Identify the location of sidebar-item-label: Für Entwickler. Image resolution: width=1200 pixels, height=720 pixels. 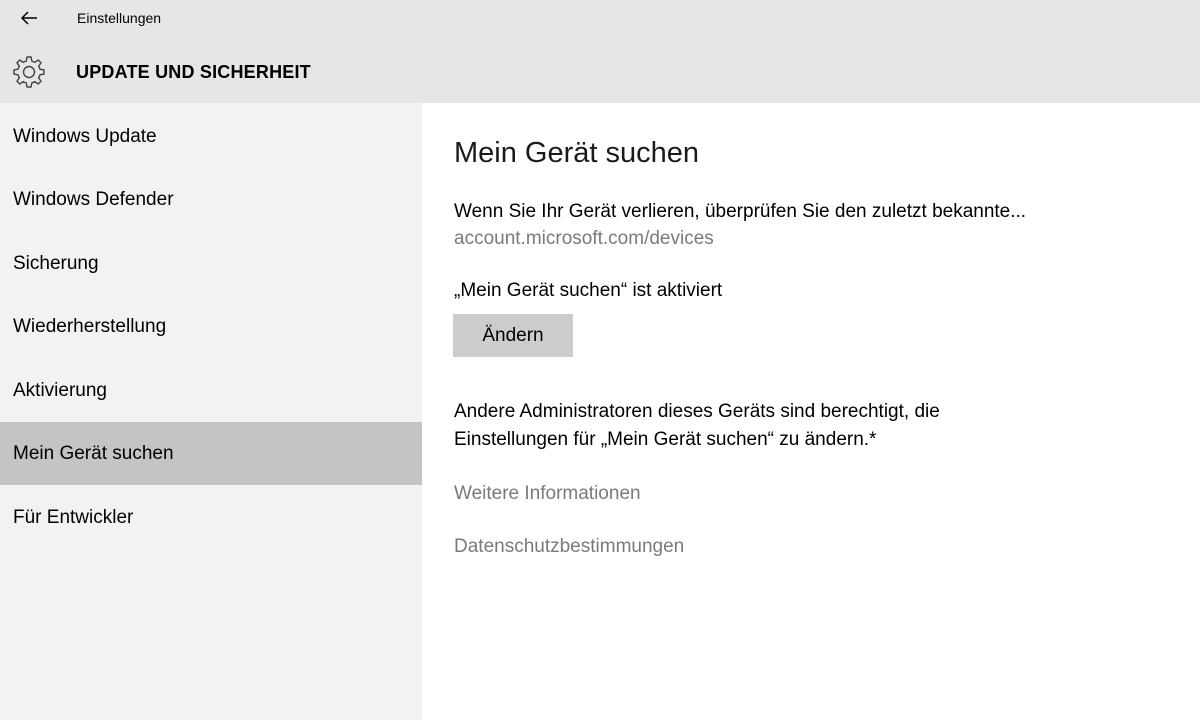
(73, 517).